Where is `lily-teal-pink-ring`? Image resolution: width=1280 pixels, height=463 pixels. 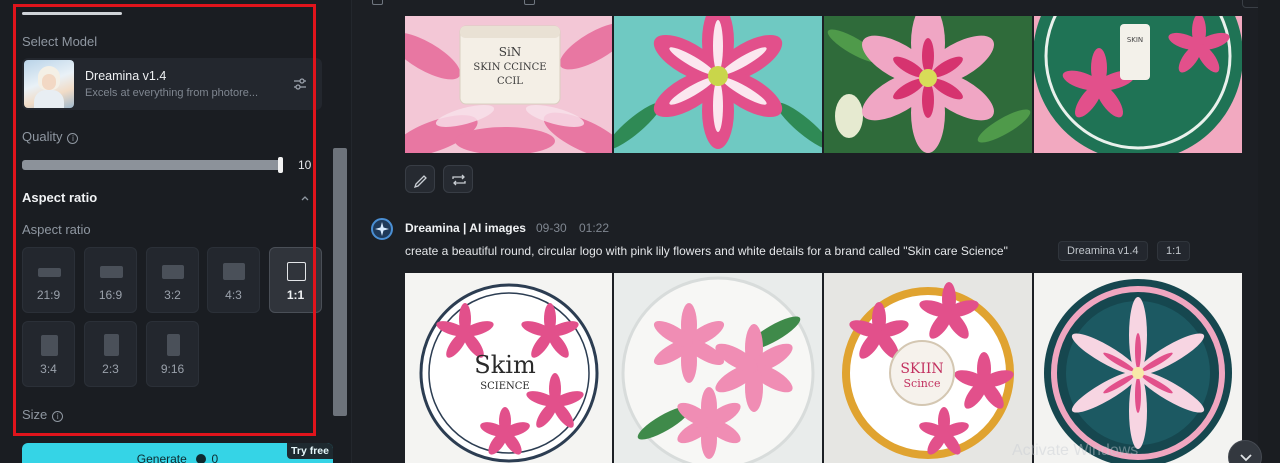
lily-teal-pink-ring is located at coordinates (1138, 368).